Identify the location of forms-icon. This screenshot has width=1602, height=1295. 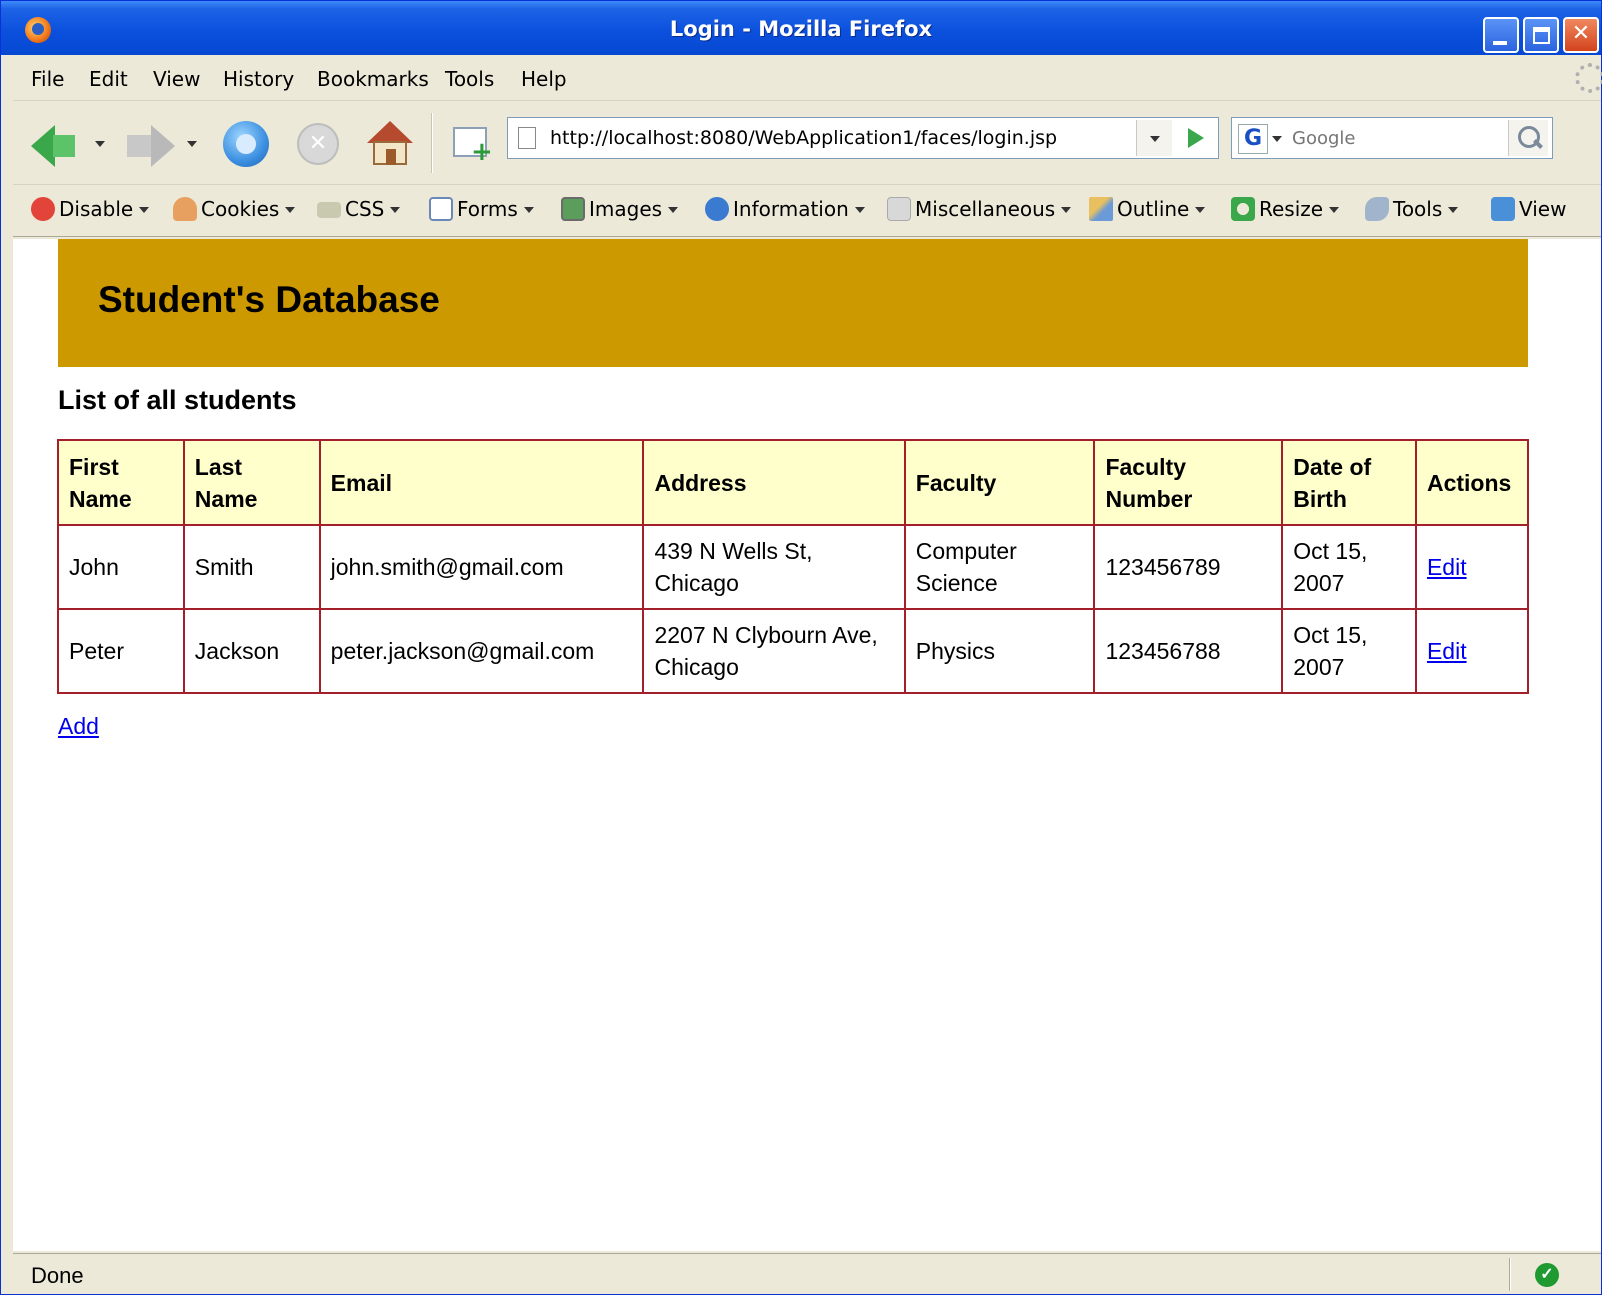
(441, 209).